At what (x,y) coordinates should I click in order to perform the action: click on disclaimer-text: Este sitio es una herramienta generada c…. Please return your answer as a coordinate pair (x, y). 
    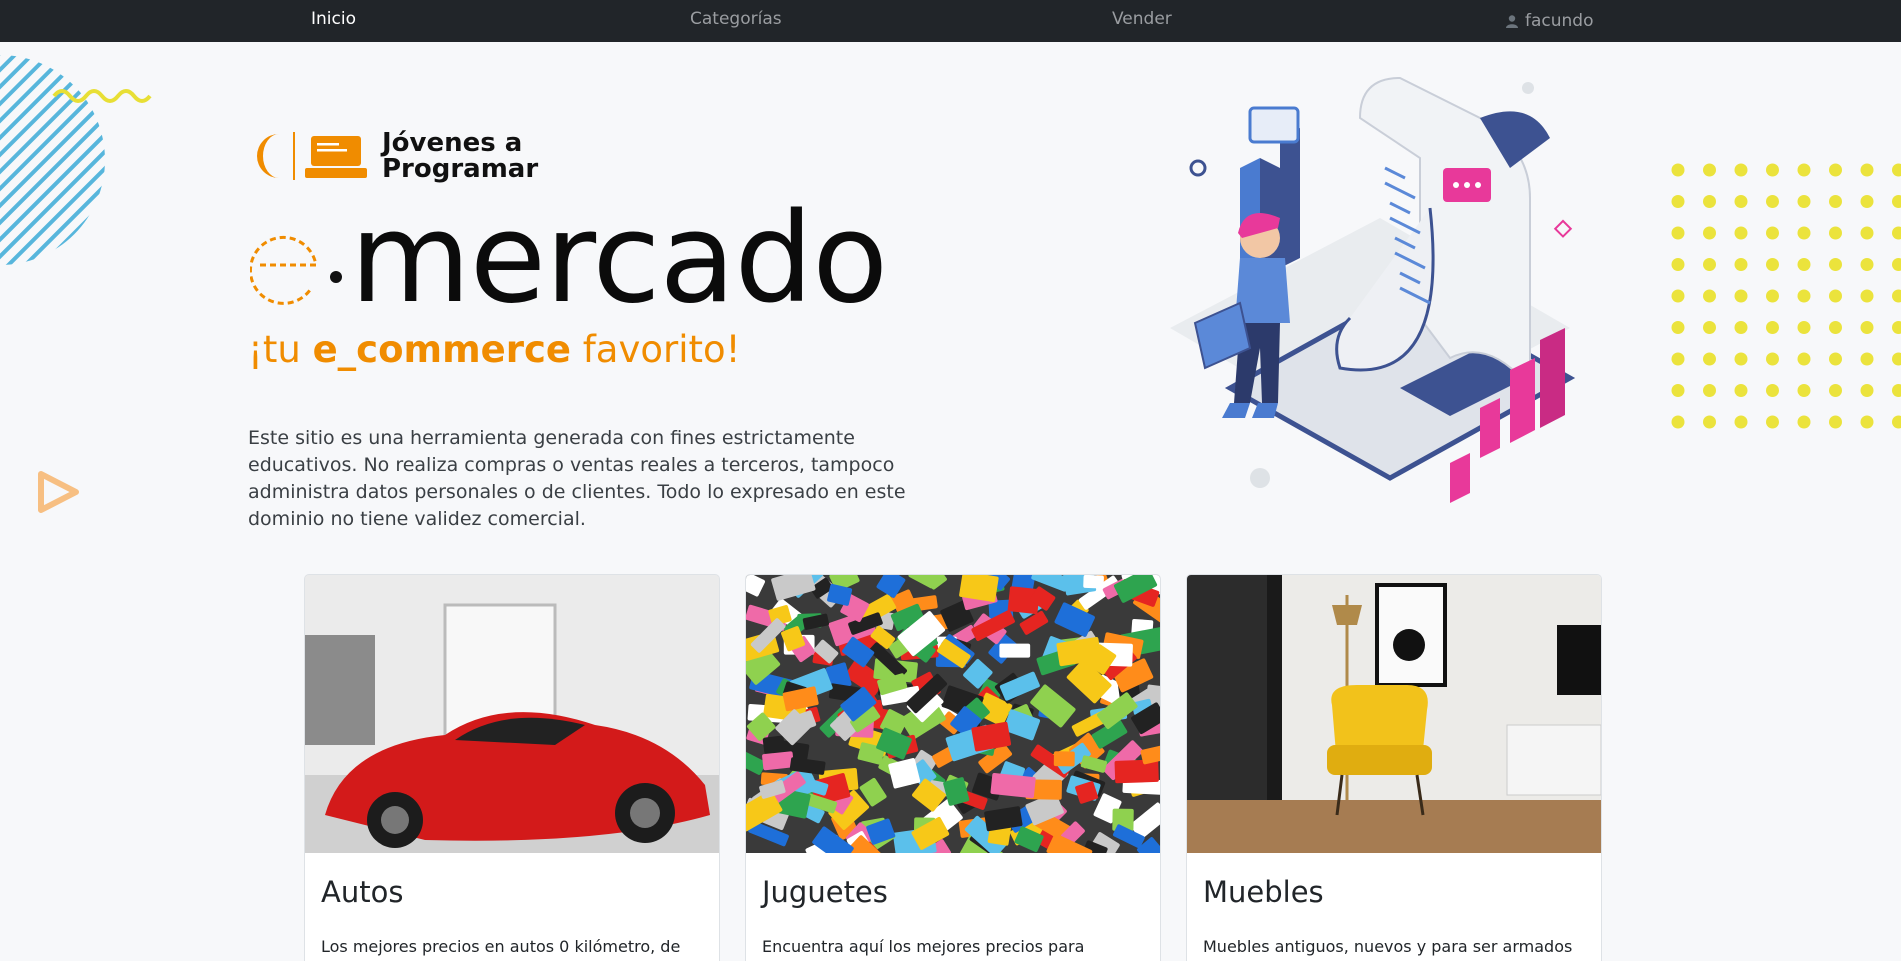
    Looking at the image, I should click on (577, 478).